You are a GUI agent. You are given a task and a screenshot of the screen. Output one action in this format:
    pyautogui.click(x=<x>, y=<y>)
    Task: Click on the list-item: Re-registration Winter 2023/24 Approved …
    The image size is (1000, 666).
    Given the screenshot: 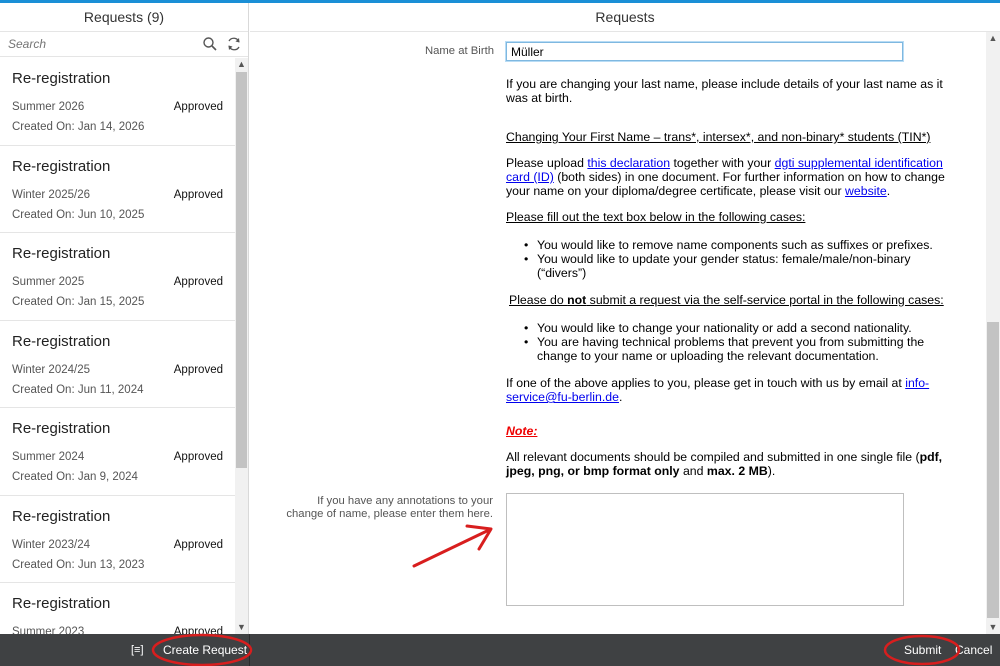 What is the action you would take?
    pyautogui.click(x=117, y=539)
    